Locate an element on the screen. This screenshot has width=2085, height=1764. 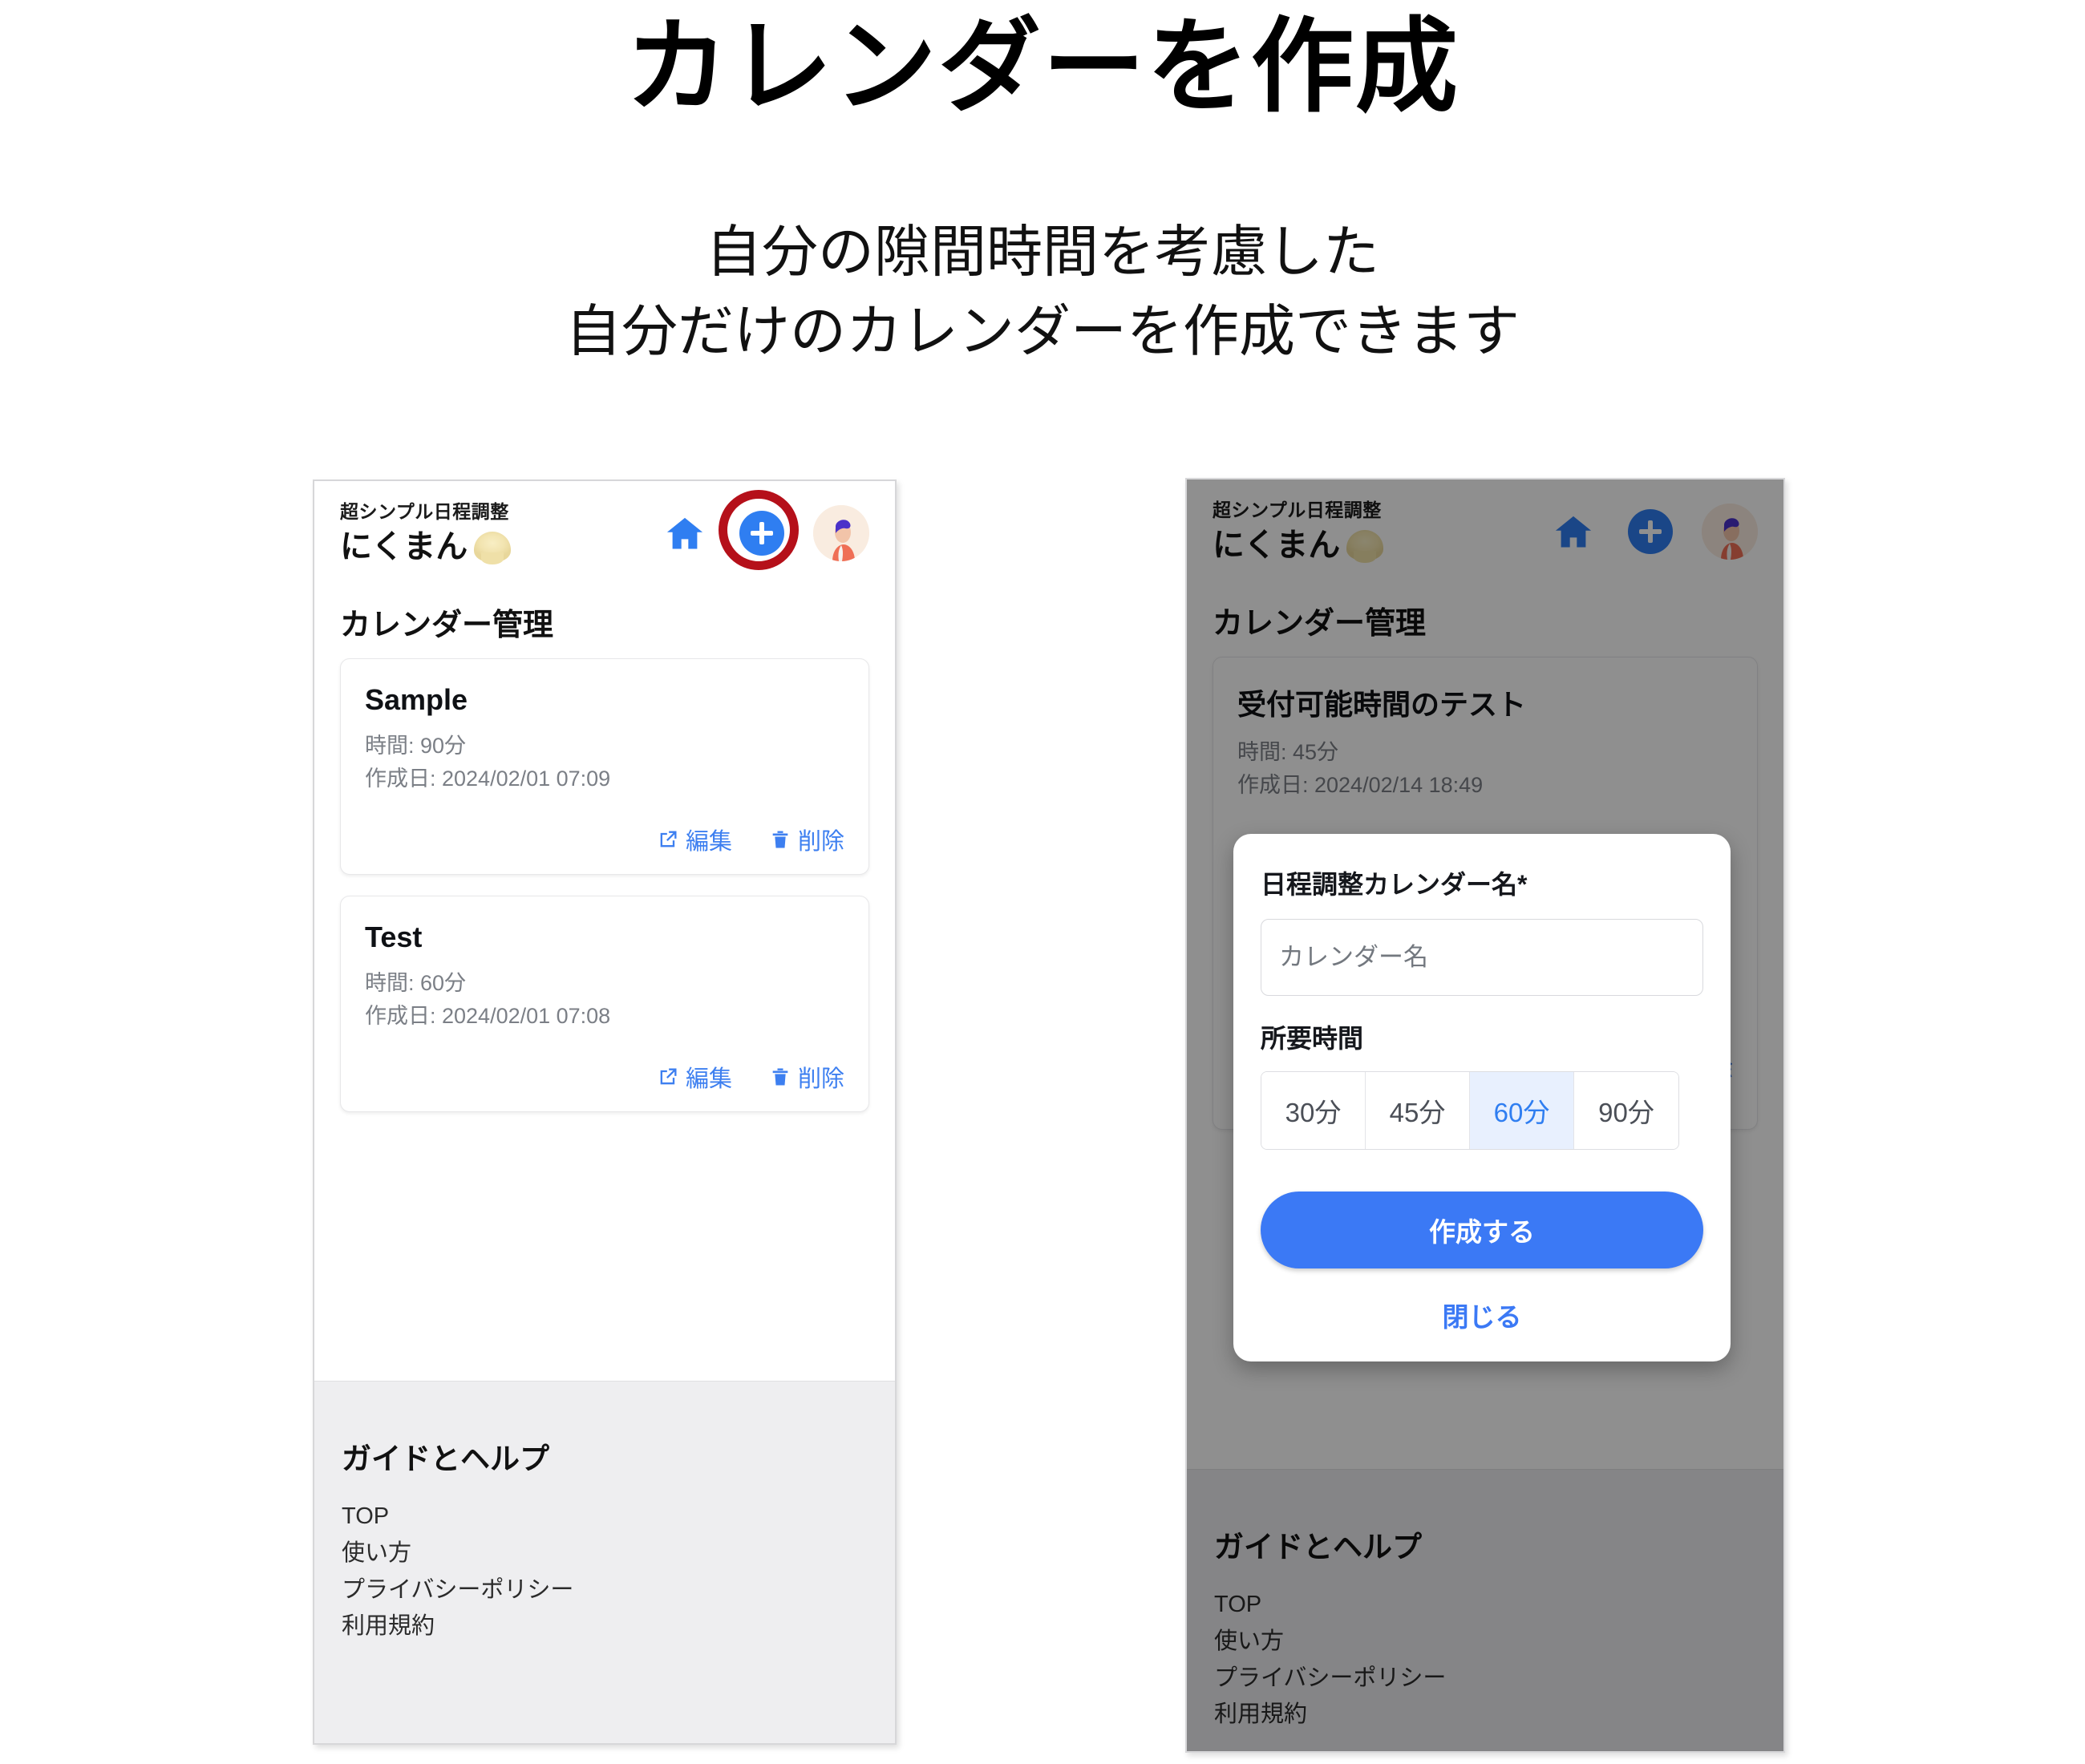
page-subtitle: 自分の隙間時間を考慮した 自分だけのカレンダーを作成できます is located at coordinates (1042, 292).